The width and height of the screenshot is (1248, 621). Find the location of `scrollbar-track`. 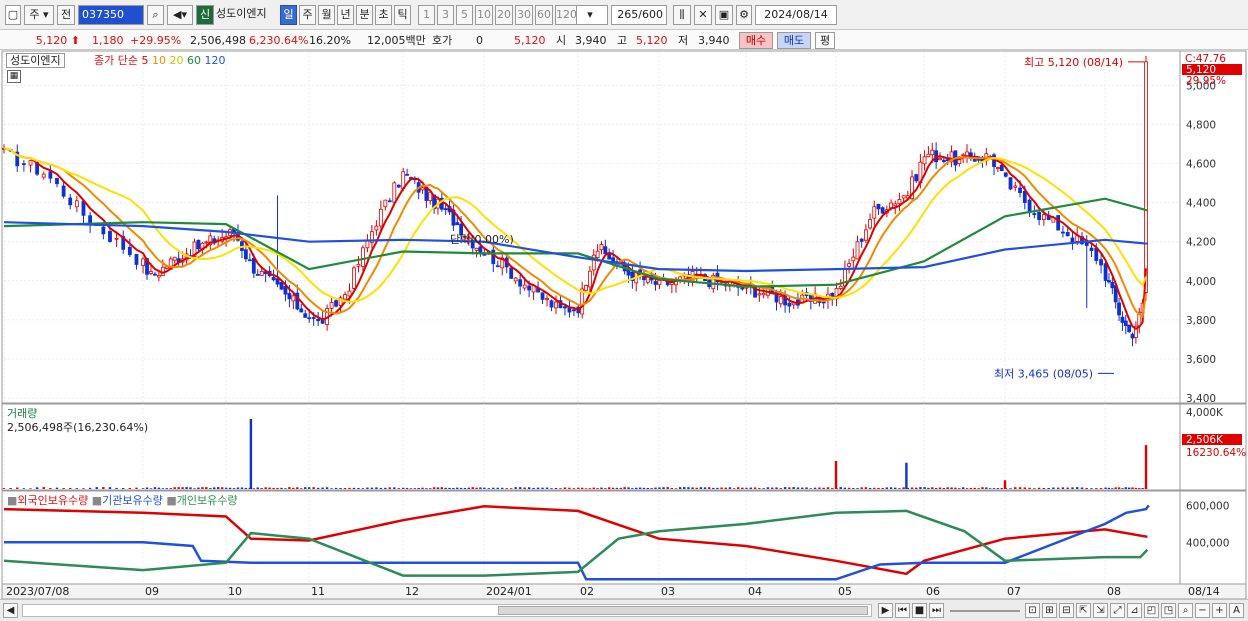

scrollbar-track is located at coordinates (447, 610).